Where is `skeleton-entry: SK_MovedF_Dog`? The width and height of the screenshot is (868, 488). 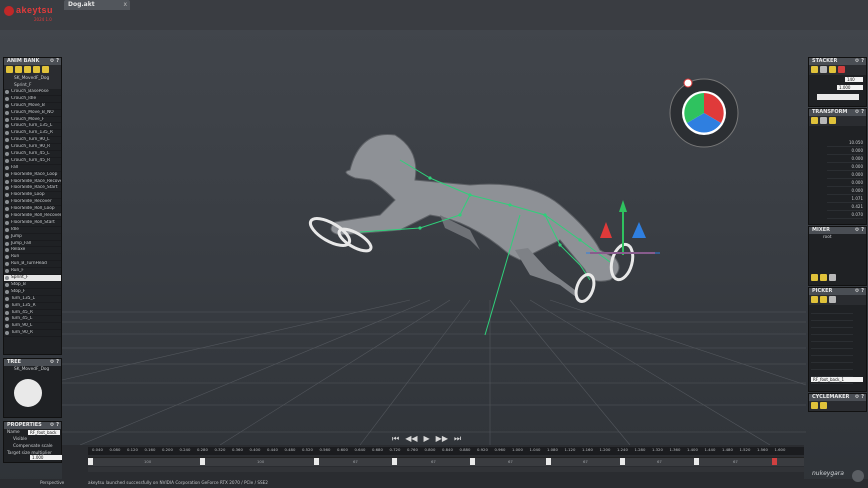 skeleton-entry: SK_MovedF_Dog is located at coordinates (32, 79).